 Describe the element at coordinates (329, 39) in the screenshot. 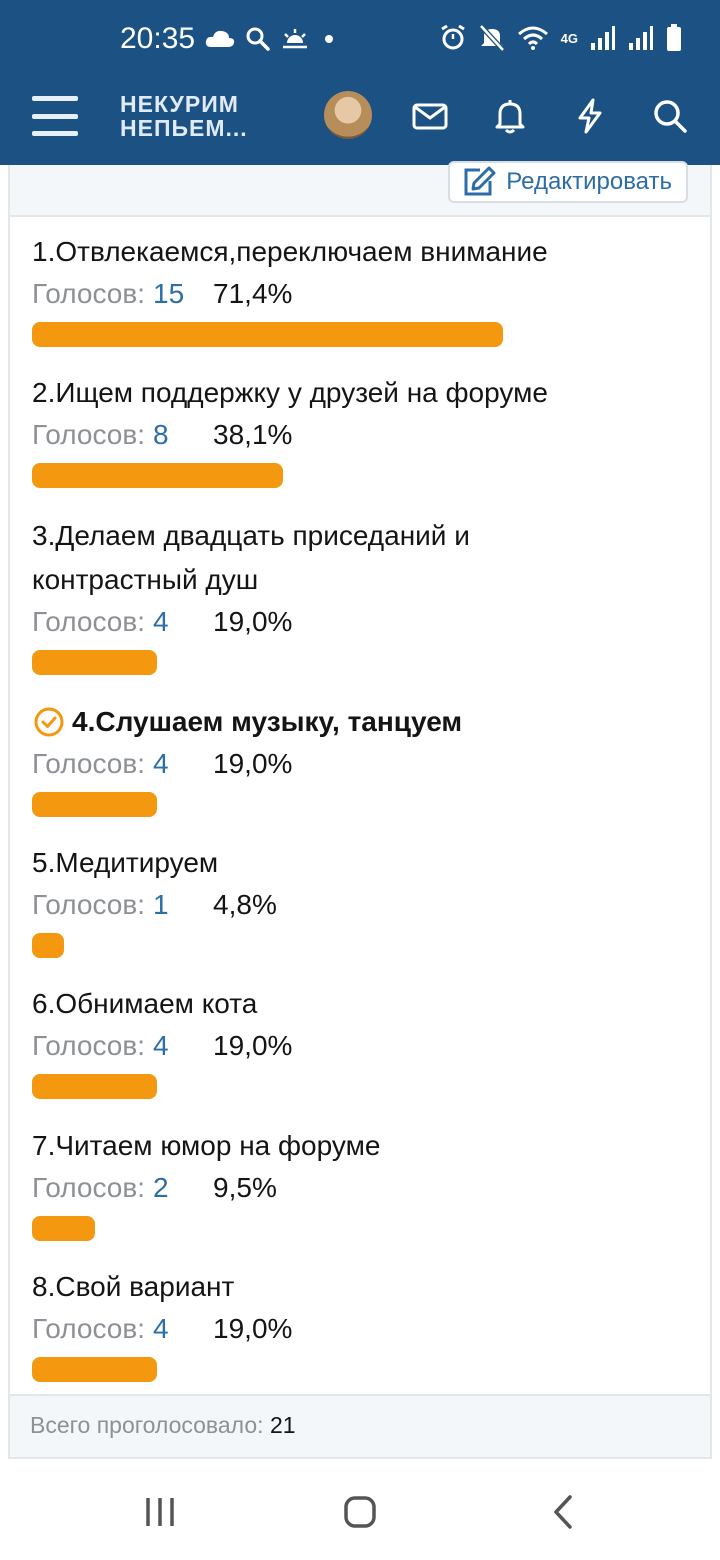

I see `notification-dot-icon` at that location.